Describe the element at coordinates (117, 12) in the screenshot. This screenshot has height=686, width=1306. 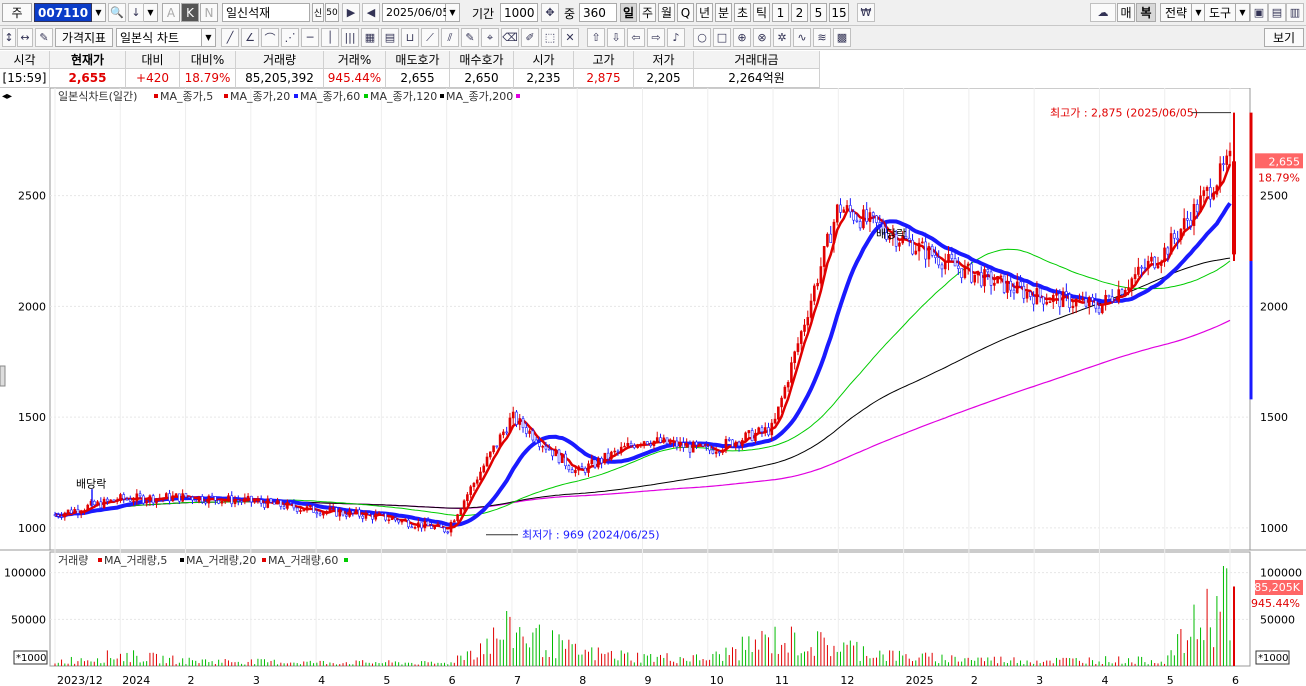
I see `search-icon: 🔍` at that location.